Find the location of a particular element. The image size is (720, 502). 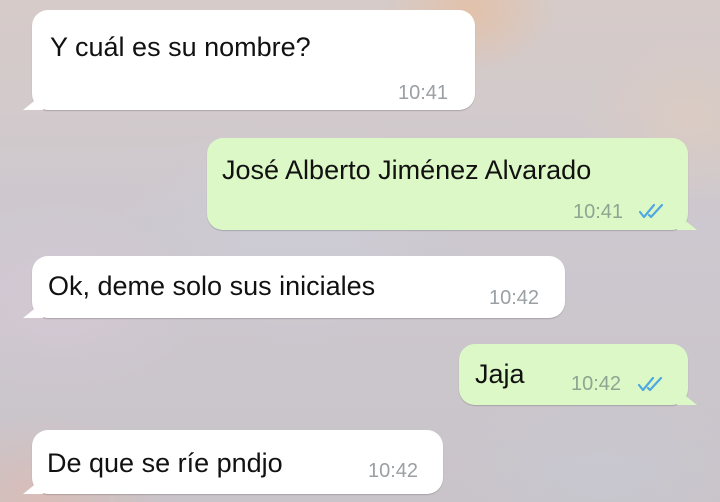

message-text: Y cuál es su nombre? is located at coordinates (180, 47).